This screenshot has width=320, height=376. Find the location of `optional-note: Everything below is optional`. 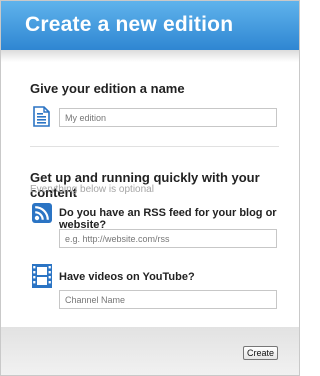

optional-note: Everything below is optional is located at coordinates (92, 189).